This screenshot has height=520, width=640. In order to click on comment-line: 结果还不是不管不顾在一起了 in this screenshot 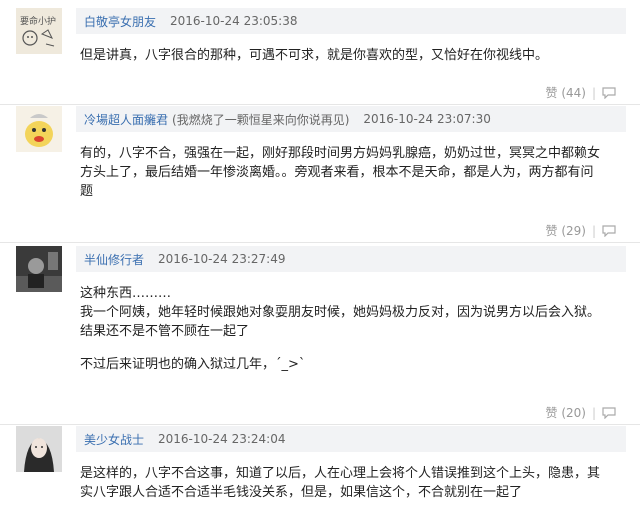, I will do `click(165, 331)`.